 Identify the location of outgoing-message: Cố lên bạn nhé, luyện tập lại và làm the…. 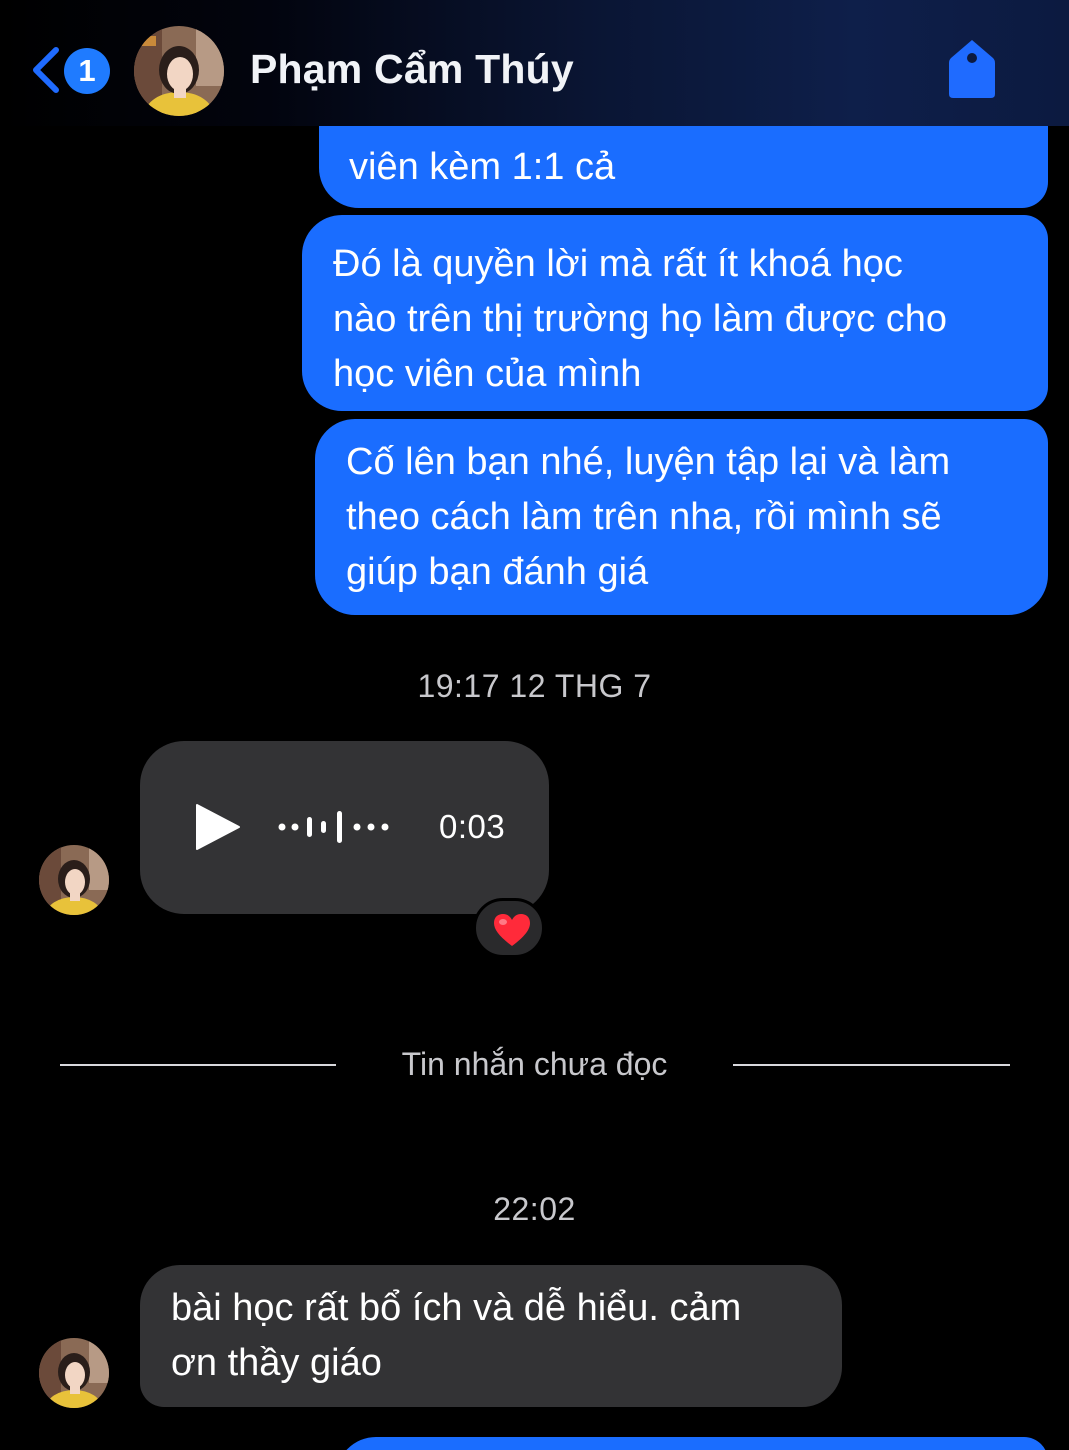
(681, 517).